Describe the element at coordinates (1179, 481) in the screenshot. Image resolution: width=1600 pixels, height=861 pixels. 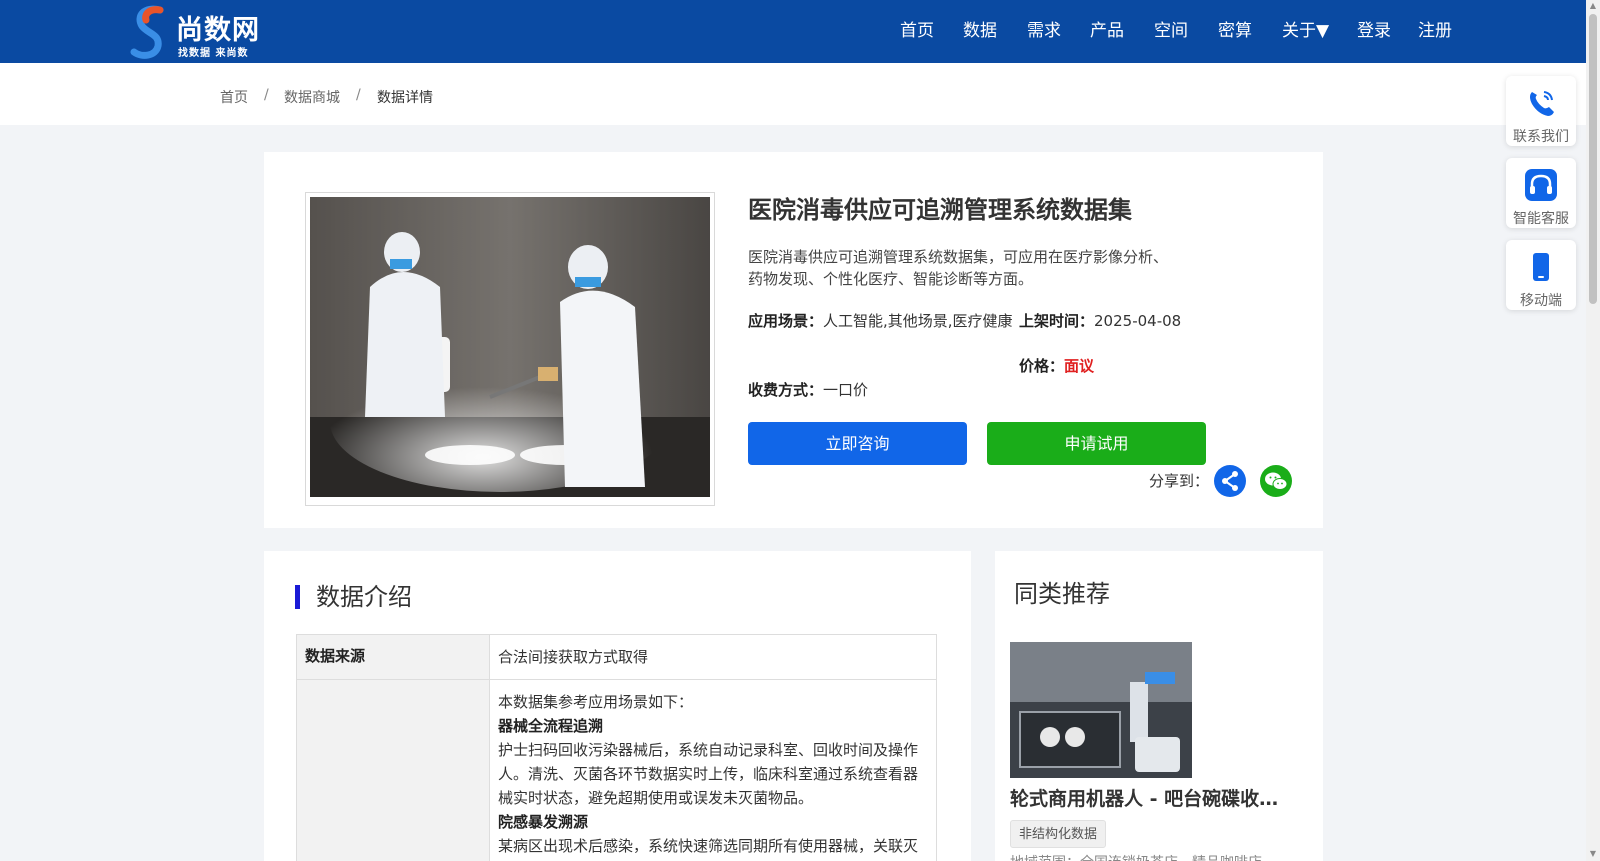
I see `share-label: 分享到：` at that location.